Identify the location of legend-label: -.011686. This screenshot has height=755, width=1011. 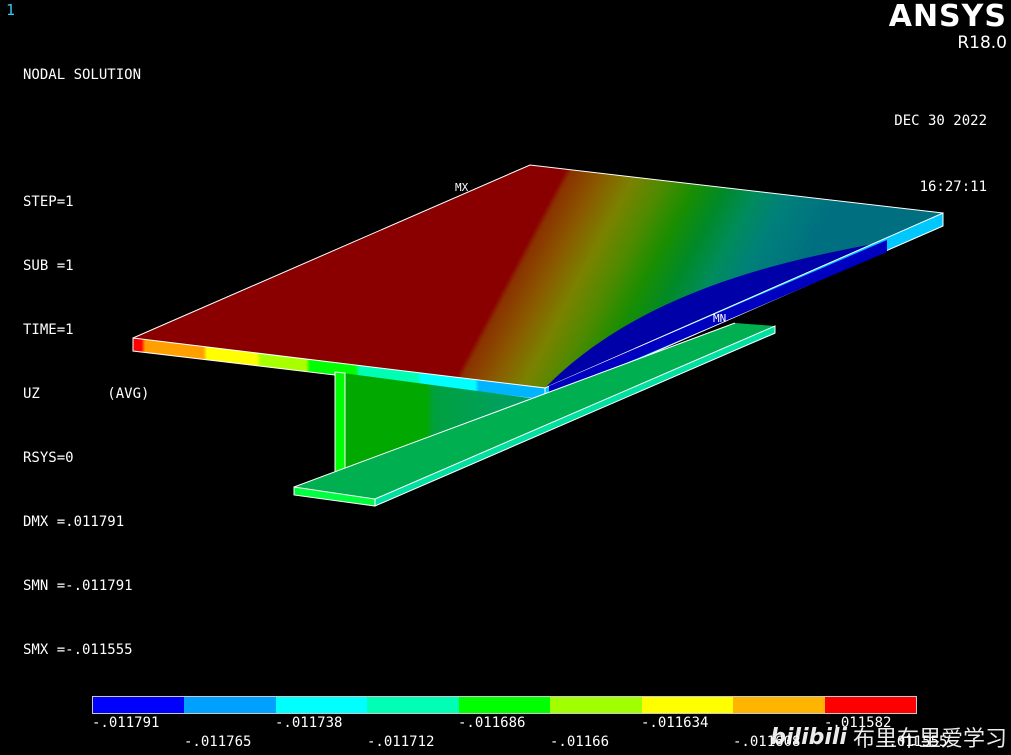
(492, 723).